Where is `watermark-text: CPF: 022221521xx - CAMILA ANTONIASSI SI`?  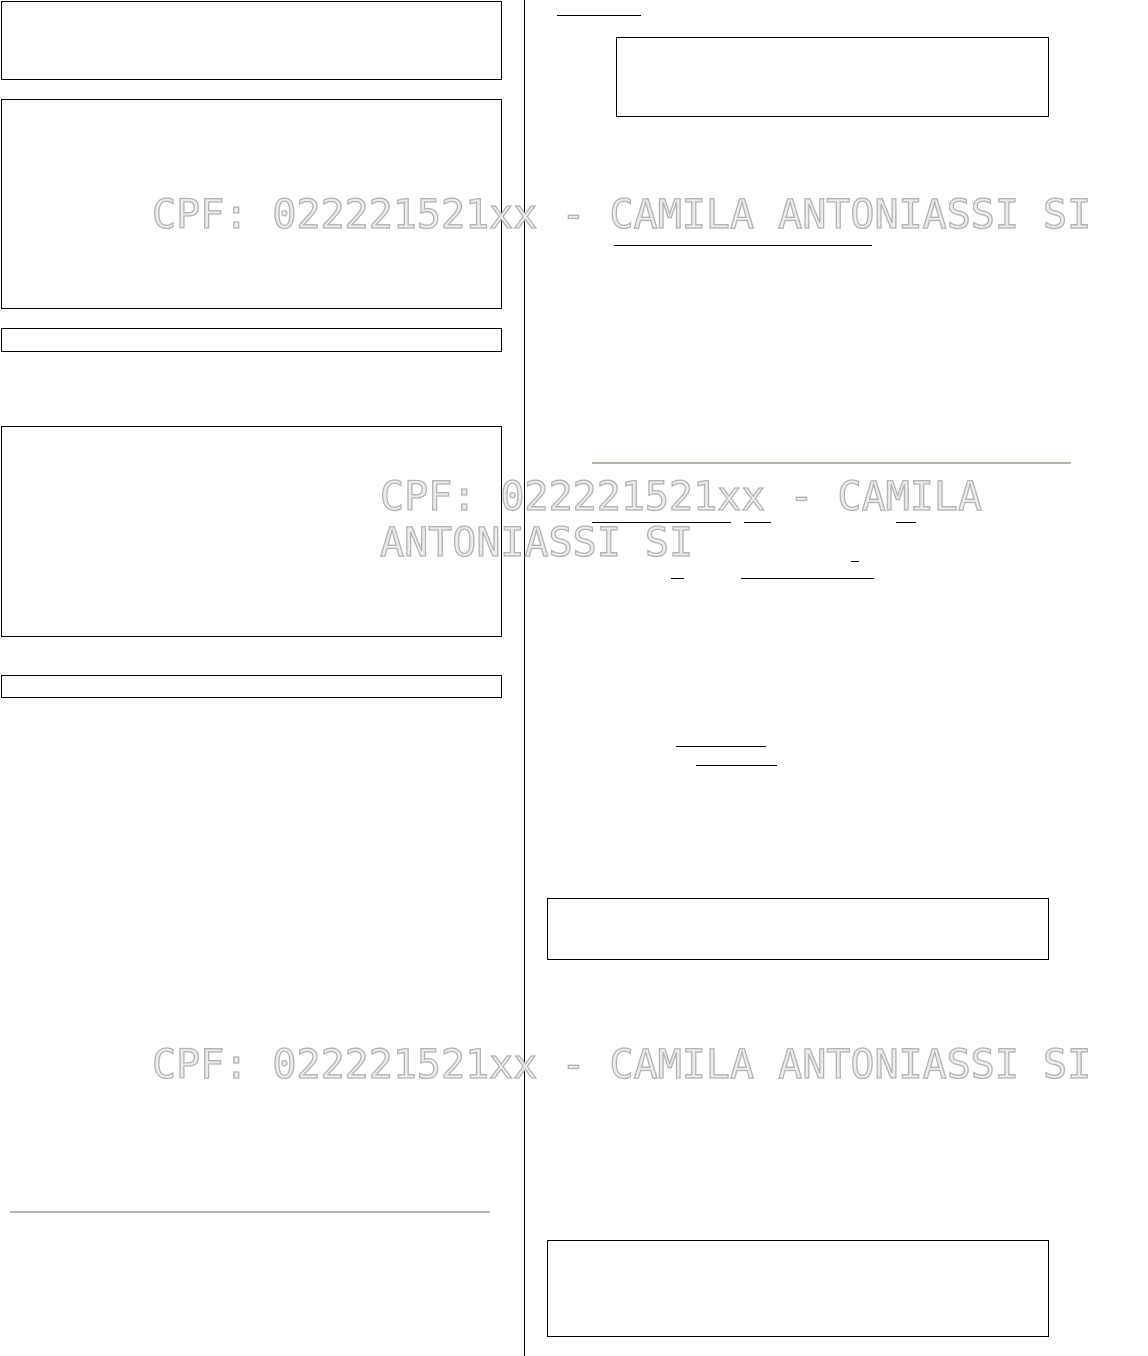
watermark-text: CPF: 022221521xx - CAMILA ANTONIASSI SI is located at coordinates (621, 1064).